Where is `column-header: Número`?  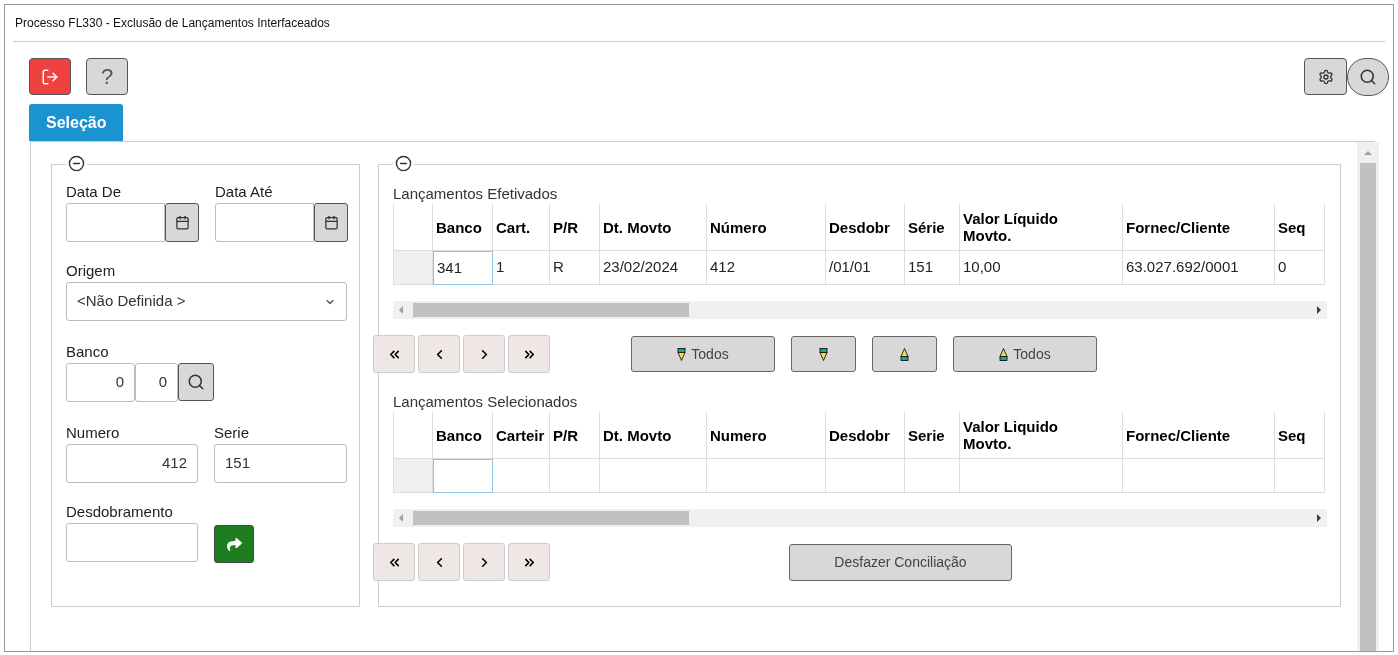 column-header: Número is located at coordinates (766, 227).